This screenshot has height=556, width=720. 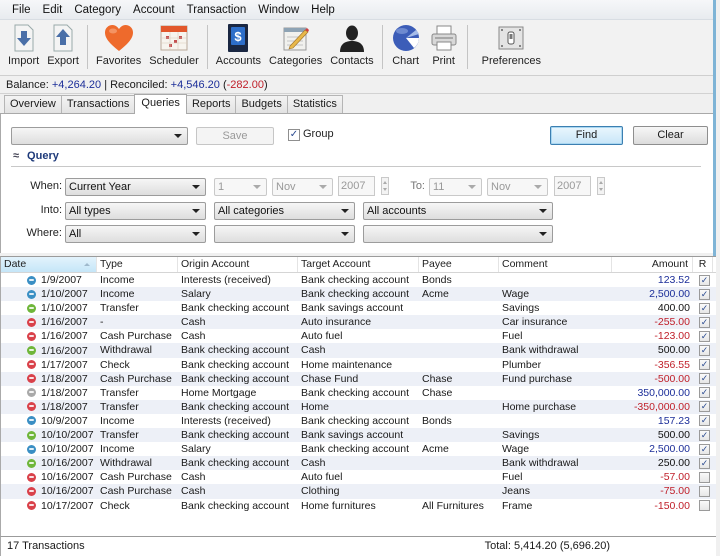 What do you see at coordinates (174, 48) in the screenshot?
I see `scheduler-button: Scheduler` at bounding box center [174, 48].